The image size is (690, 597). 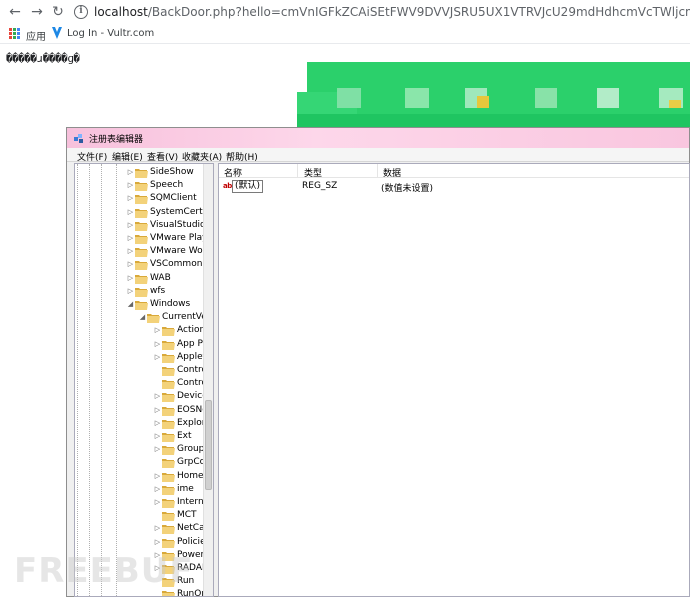 What do you see at coordinates (170, 304) in the screenshot?
I see `tree-item-label: Windows` at bounding box center [170, 304].